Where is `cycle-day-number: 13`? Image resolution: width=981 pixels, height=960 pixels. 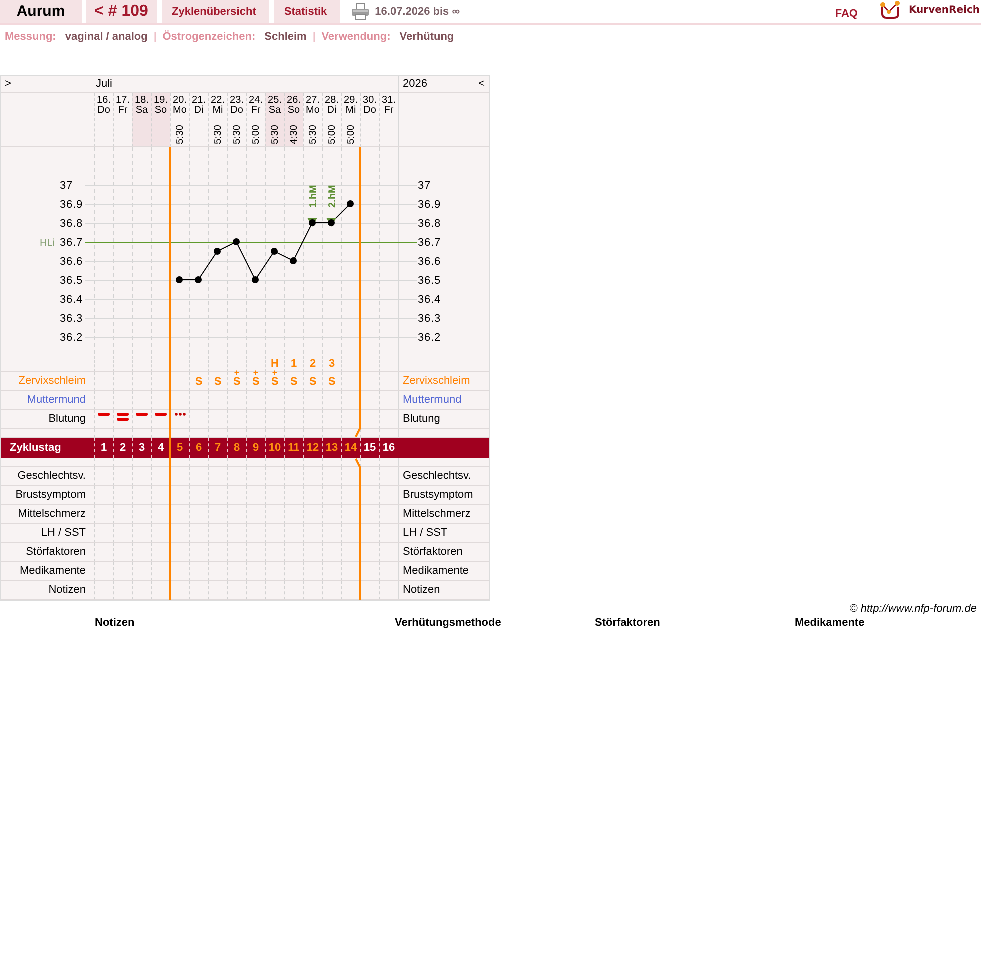
cycle-day-number: 13 is located at coordinates (331, 448).